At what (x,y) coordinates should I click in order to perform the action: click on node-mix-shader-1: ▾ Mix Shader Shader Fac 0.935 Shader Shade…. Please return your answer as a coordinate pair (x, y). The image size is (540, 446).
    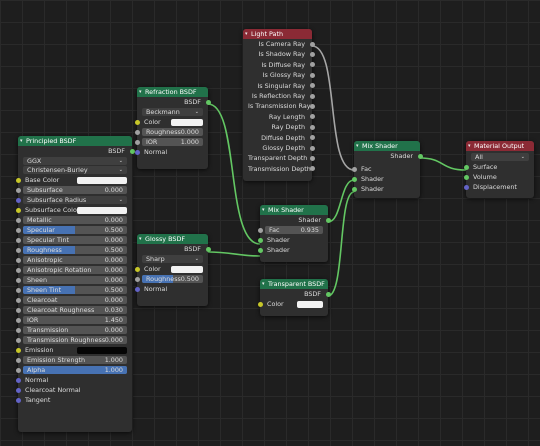
    Looking at the image, I should click on (294, 233).